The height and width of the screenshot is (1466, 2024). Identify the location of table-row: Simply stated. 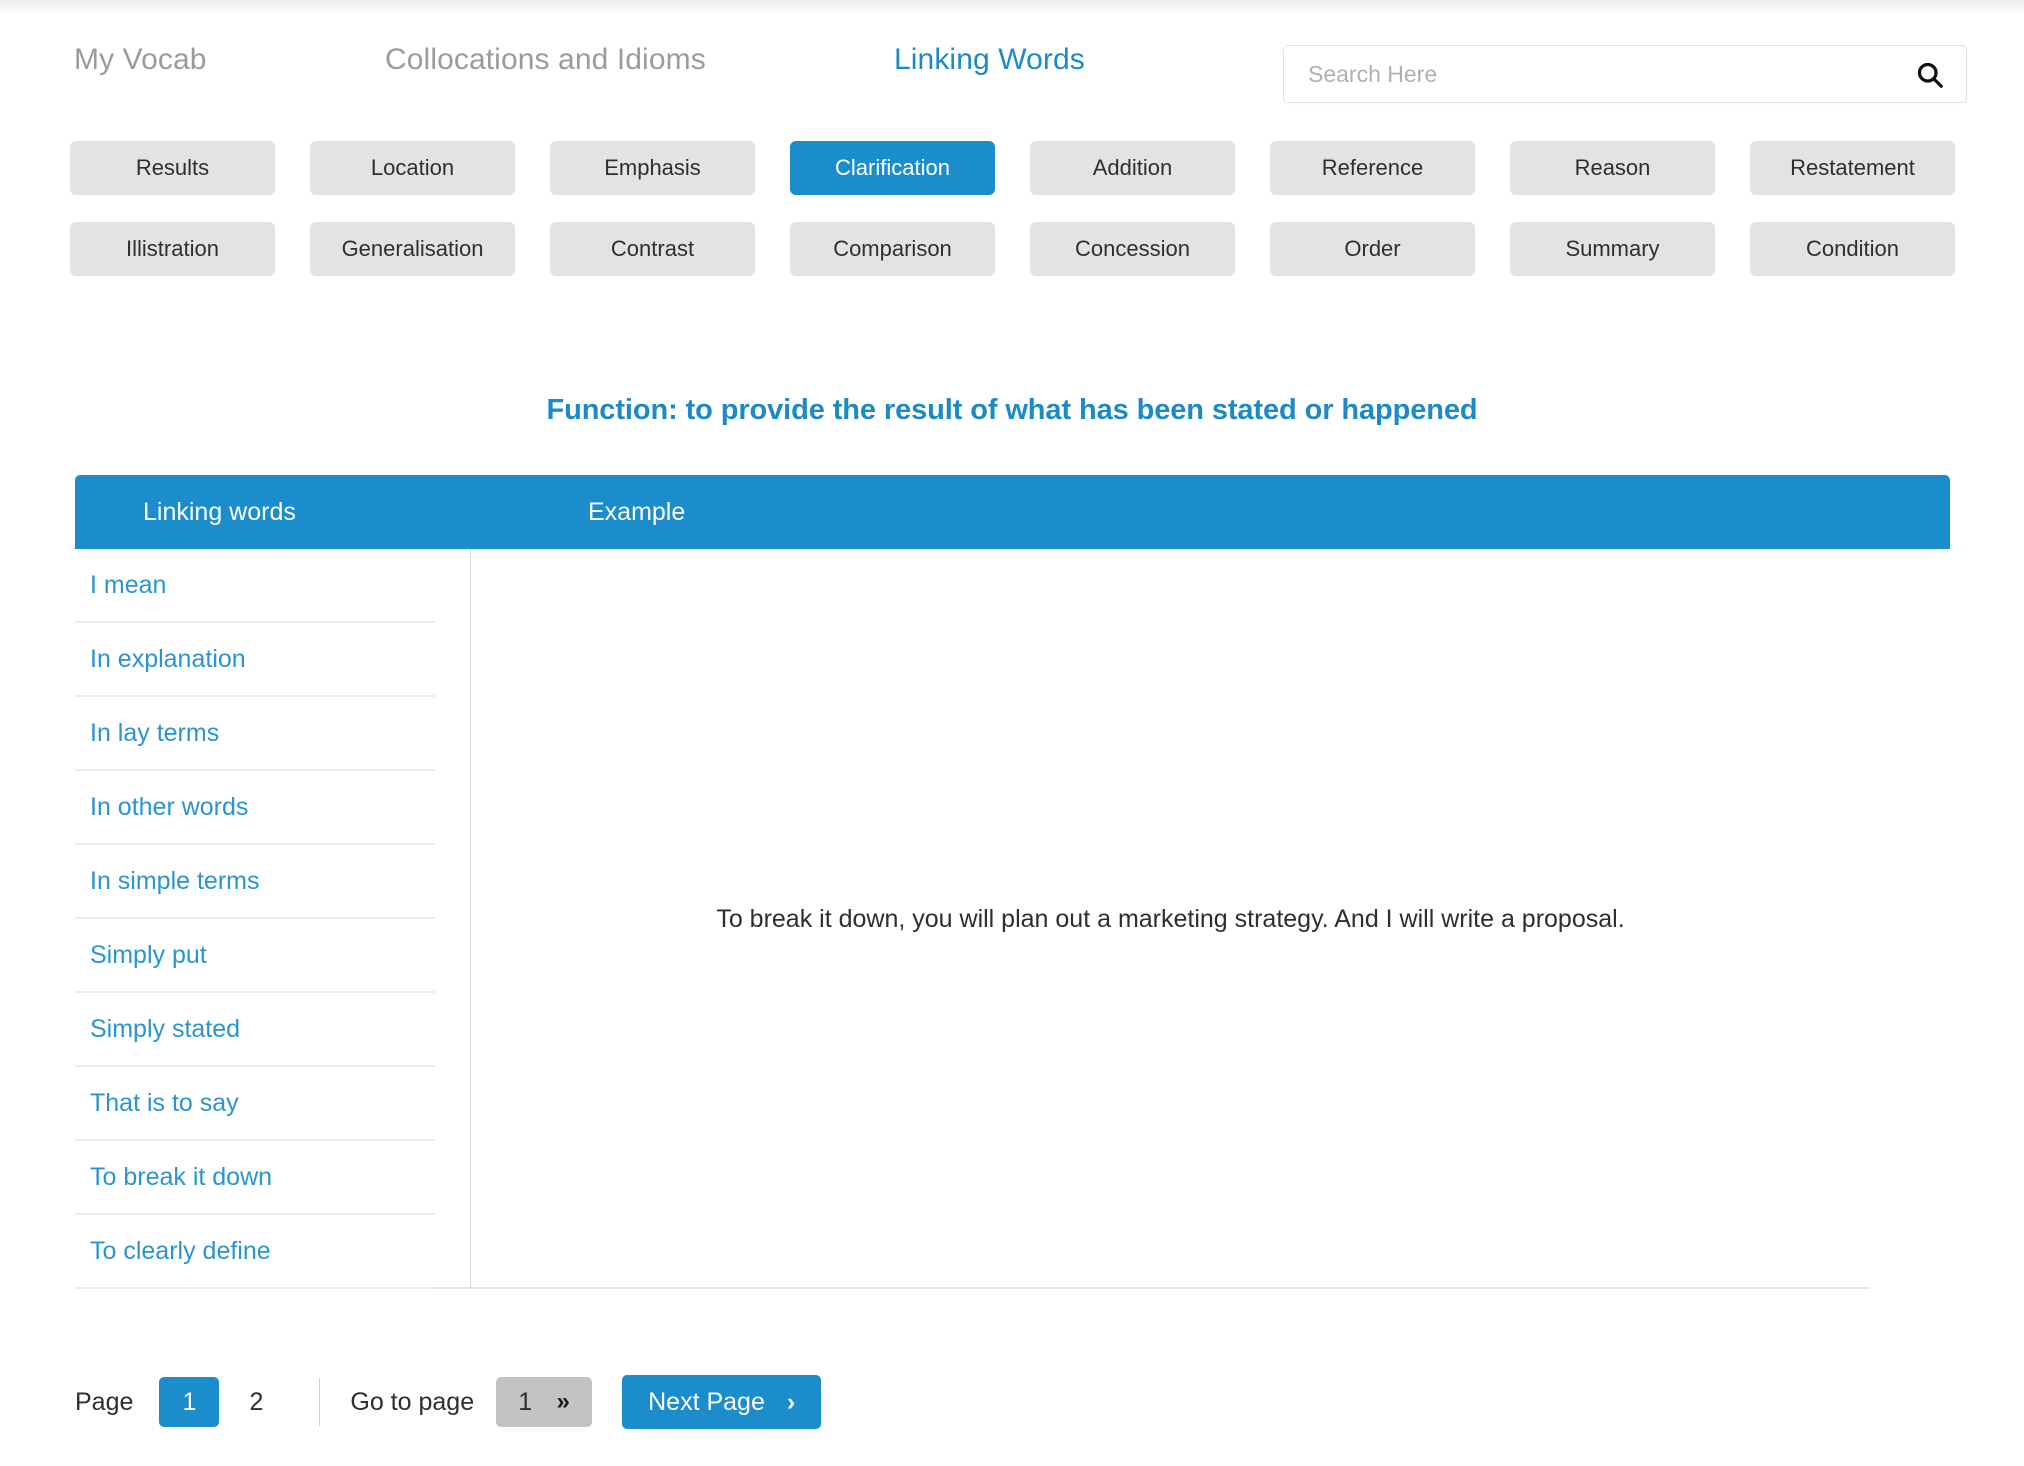
(255, 1030).